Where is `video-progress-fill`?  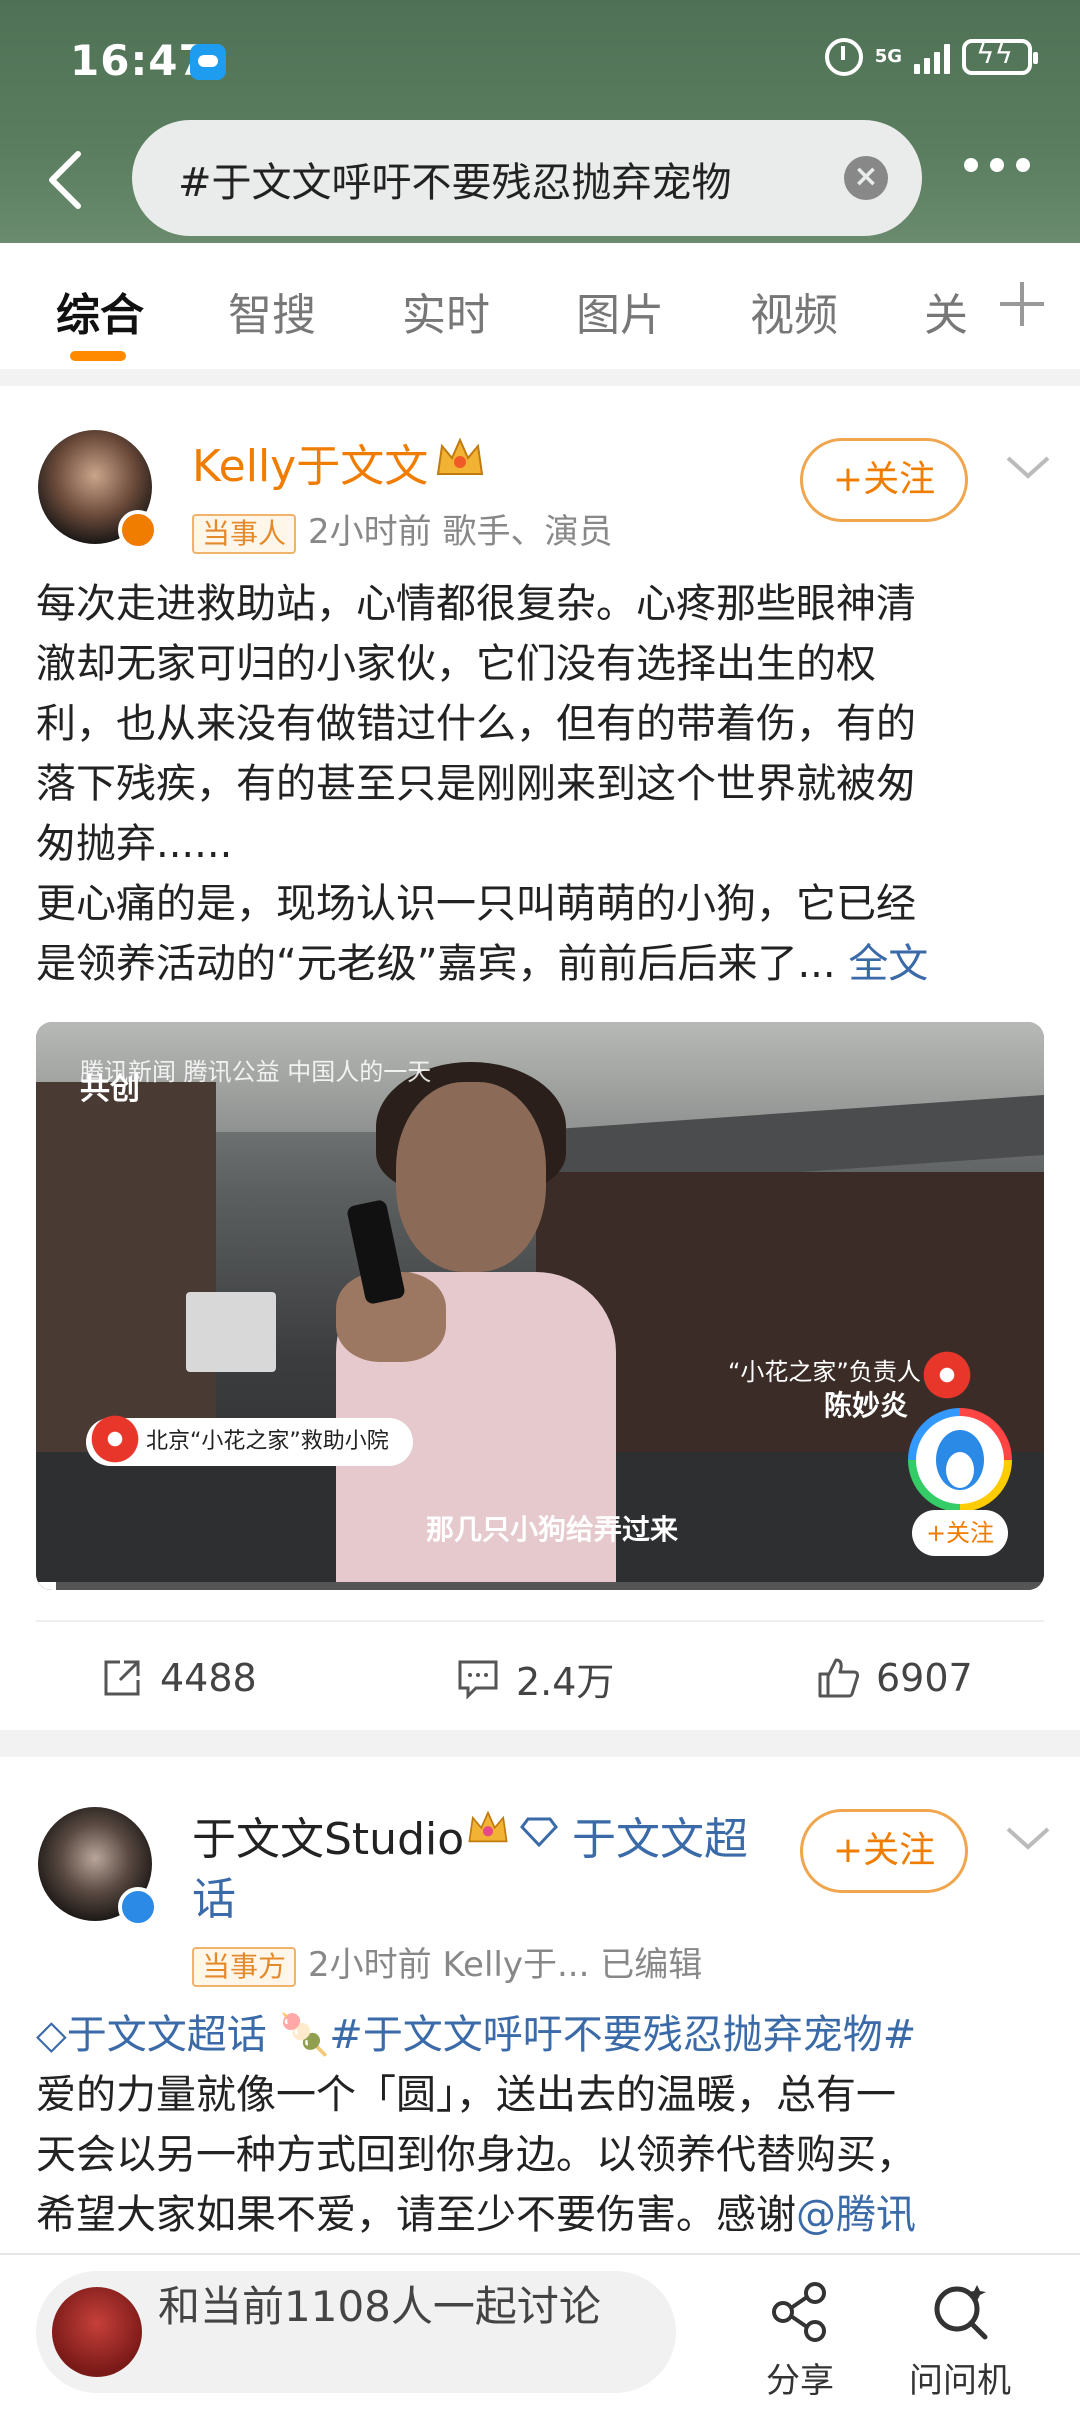
video-progress-fill is located at coordinates (46, 1586).